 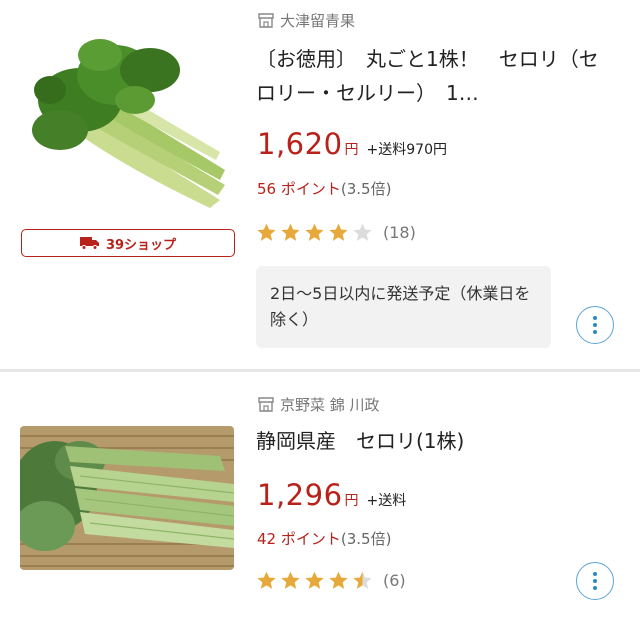 I want to click on points: 42 ポイント, so click(x=299, y=539).